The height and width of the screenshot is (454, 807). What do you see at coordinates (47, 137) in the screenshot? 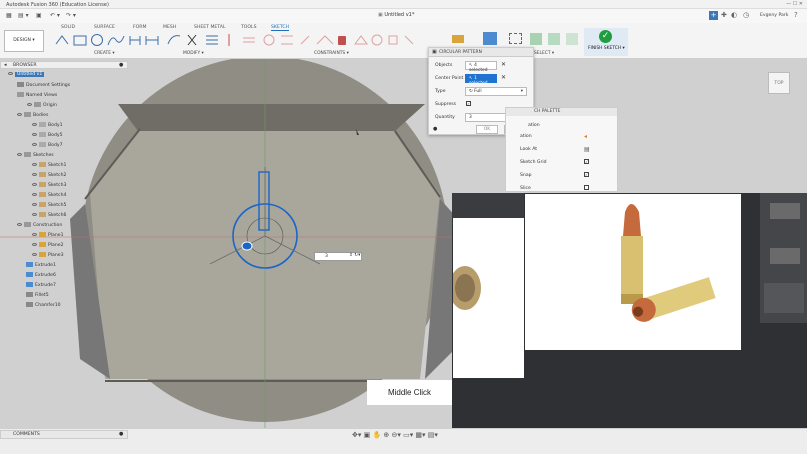
I see `browser-item-body5: Body5` at bounding box center [47, 137].